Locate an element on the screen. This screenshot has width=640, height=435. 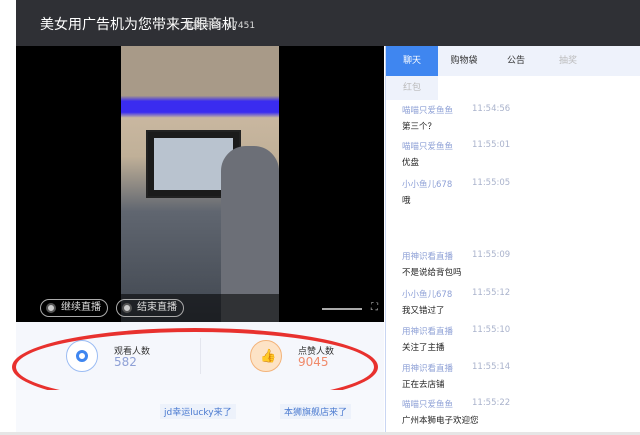
message-text: 优盘 is located at coordinates (411, 163).